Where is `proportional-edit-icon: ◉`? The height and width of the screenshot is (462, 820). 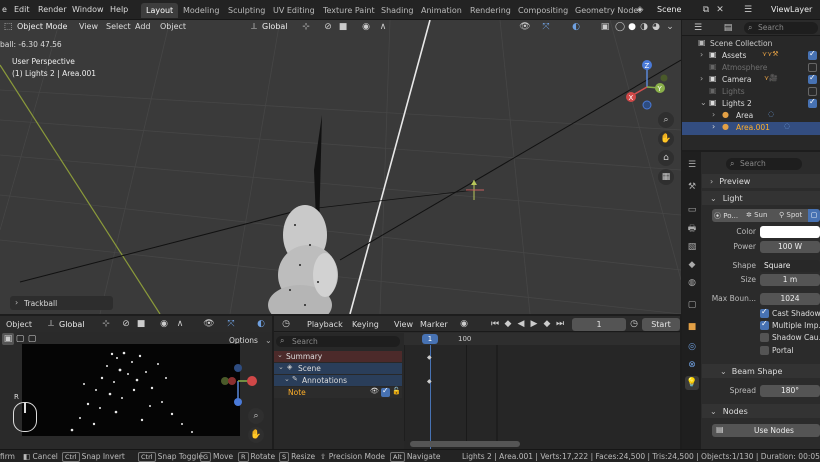
proportional-edit-icon: ◉ is located at coordinates (164, 324).